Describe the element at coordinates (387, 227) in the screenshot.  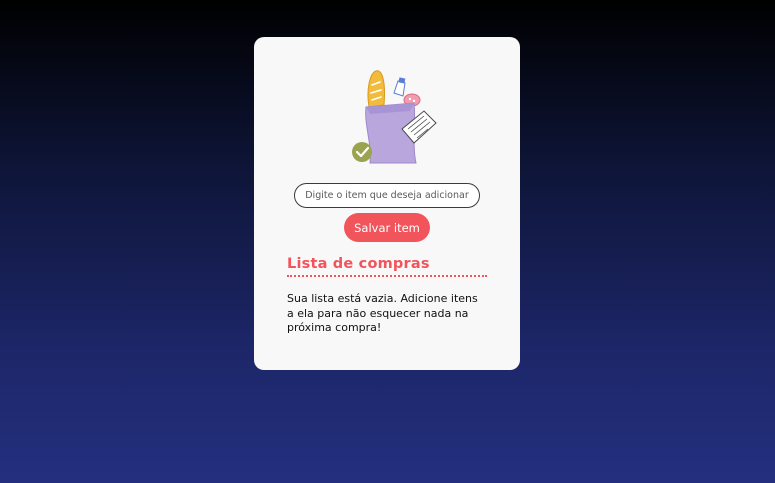
I see `save-item-button: Salvar item` at that location.